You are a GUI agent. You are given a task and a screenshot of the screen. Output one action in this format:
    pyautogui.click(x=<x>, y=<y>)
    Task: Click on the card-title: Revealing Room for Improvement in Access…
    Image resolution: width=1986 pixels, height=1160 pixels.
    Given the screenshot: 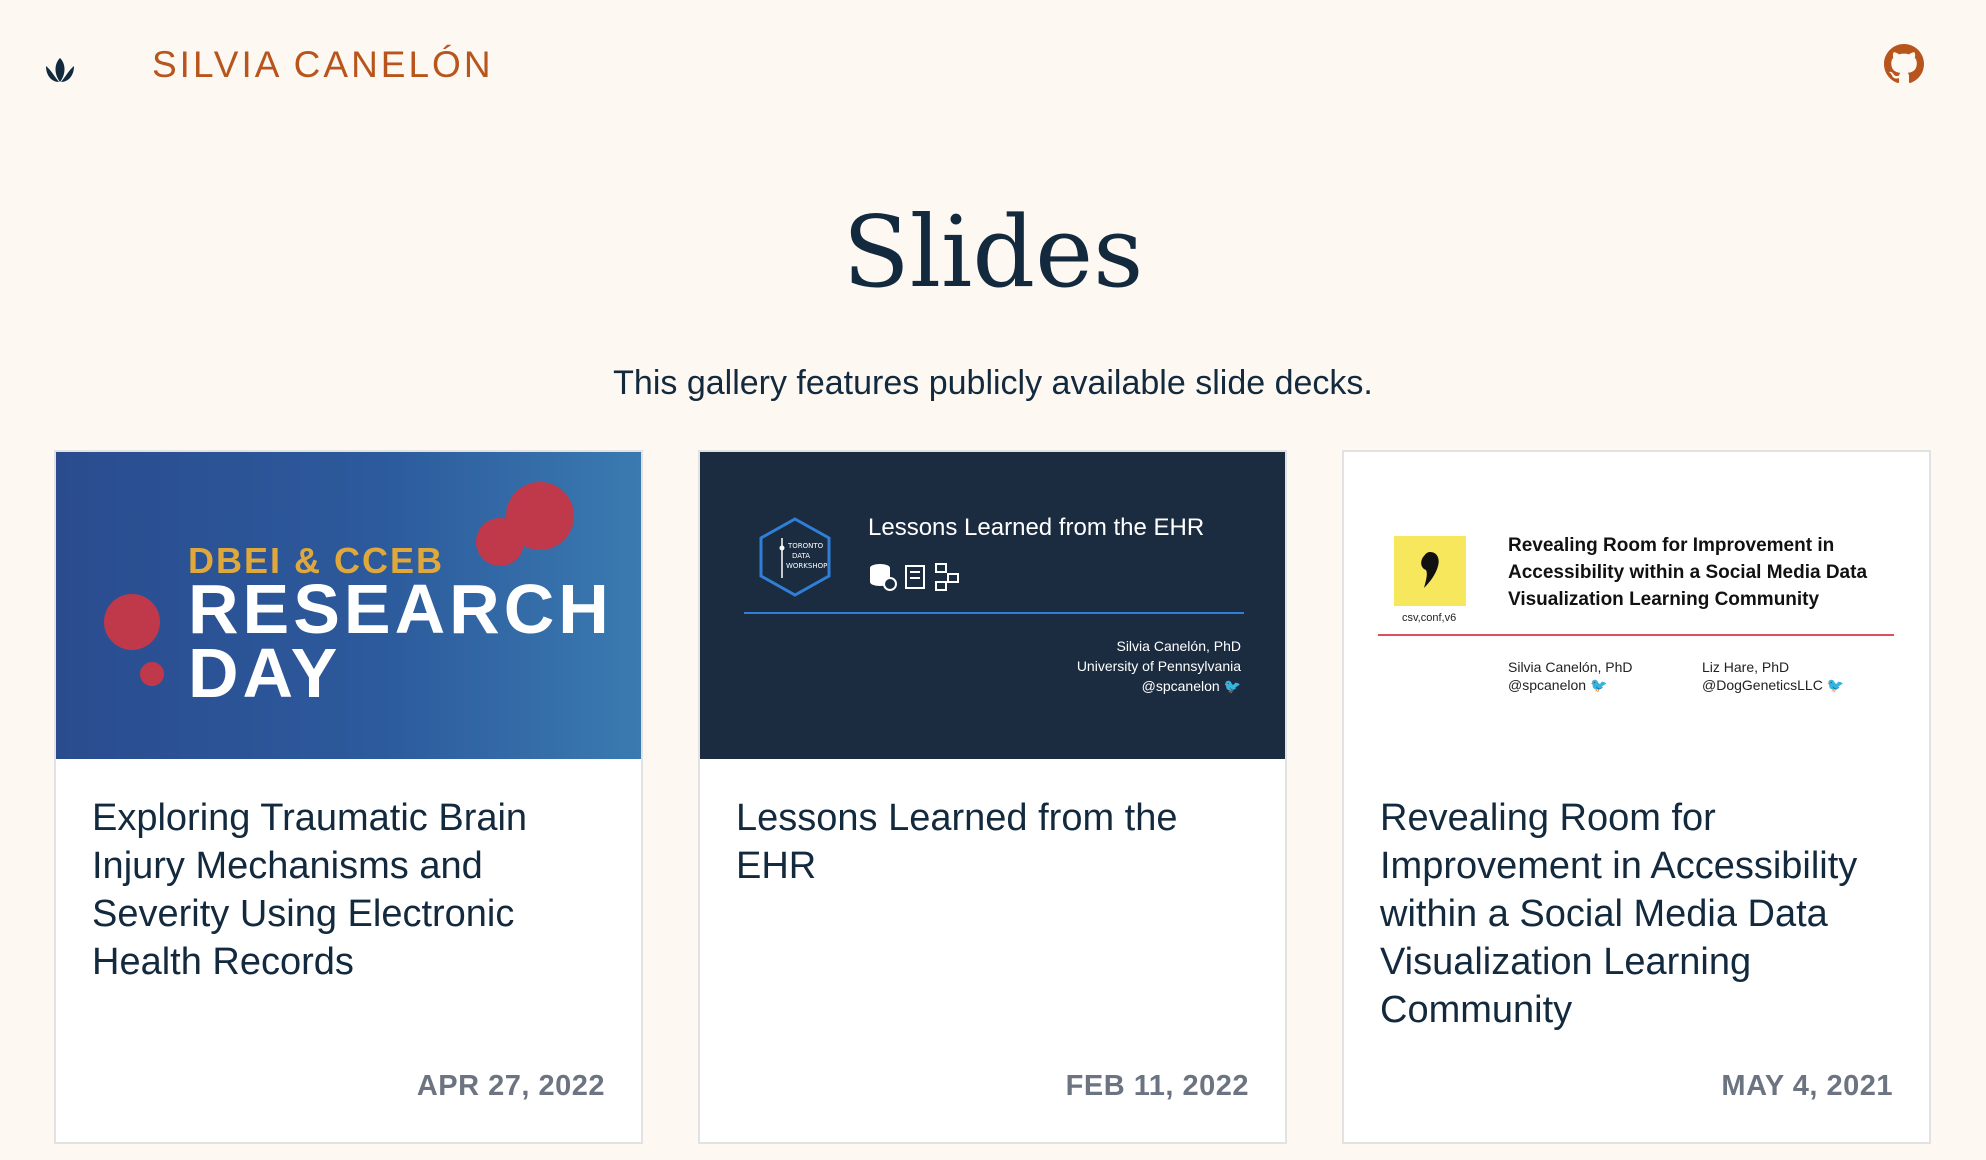 What is the action you would take?
    pyautogui.click(x=1640, y=914)
    